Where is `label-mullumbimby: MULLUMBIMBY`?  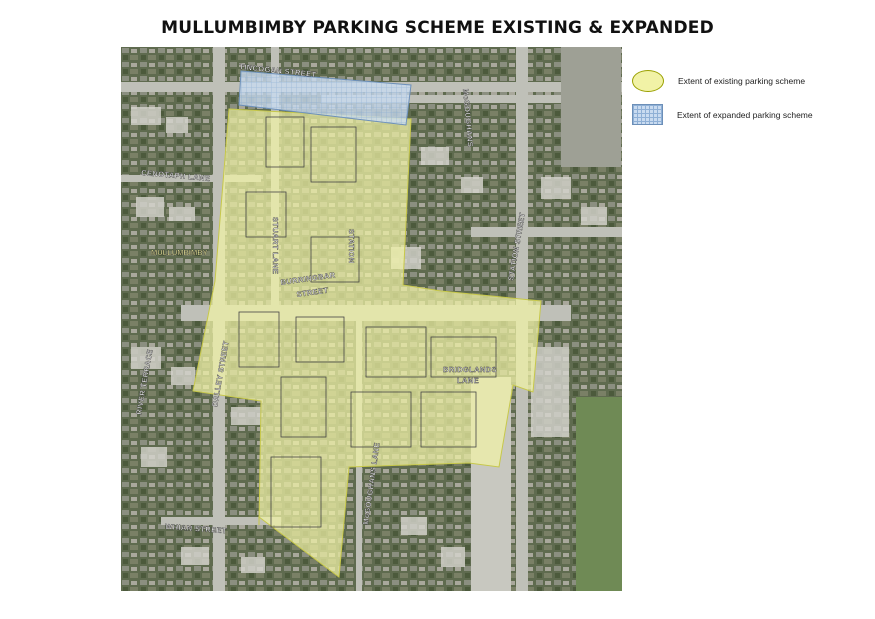 label-mullumbimby: MULLUMBIMBY is located at coordinates (179, 252).